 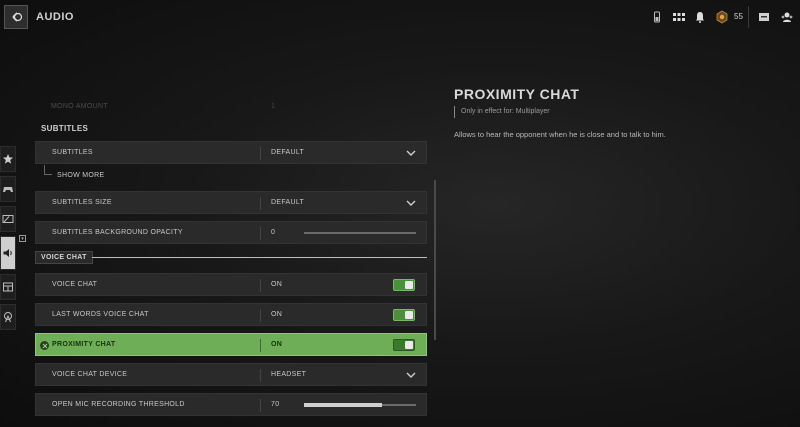 I want to click on last-words-toggle, so click(x=404, y=315).